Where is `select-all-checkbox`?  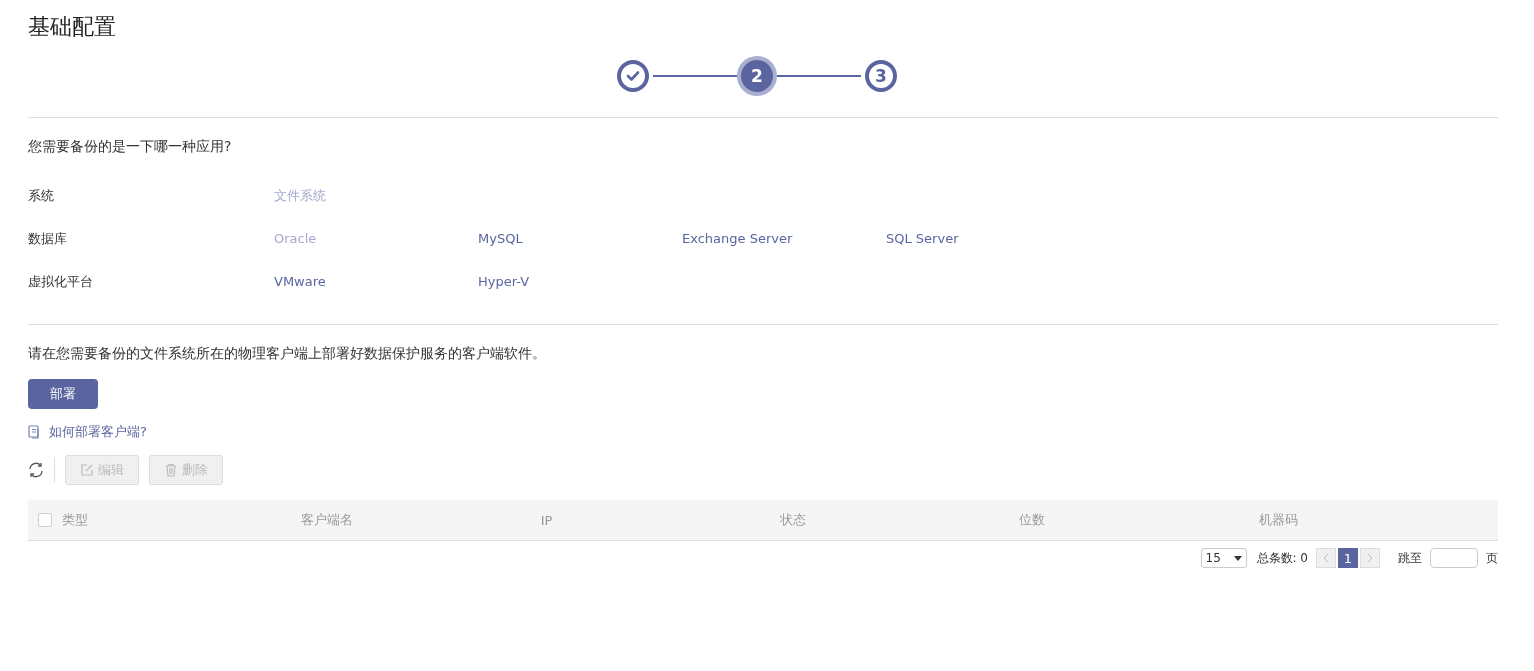 select-all-checkbox is located at coordinates (45, 520).